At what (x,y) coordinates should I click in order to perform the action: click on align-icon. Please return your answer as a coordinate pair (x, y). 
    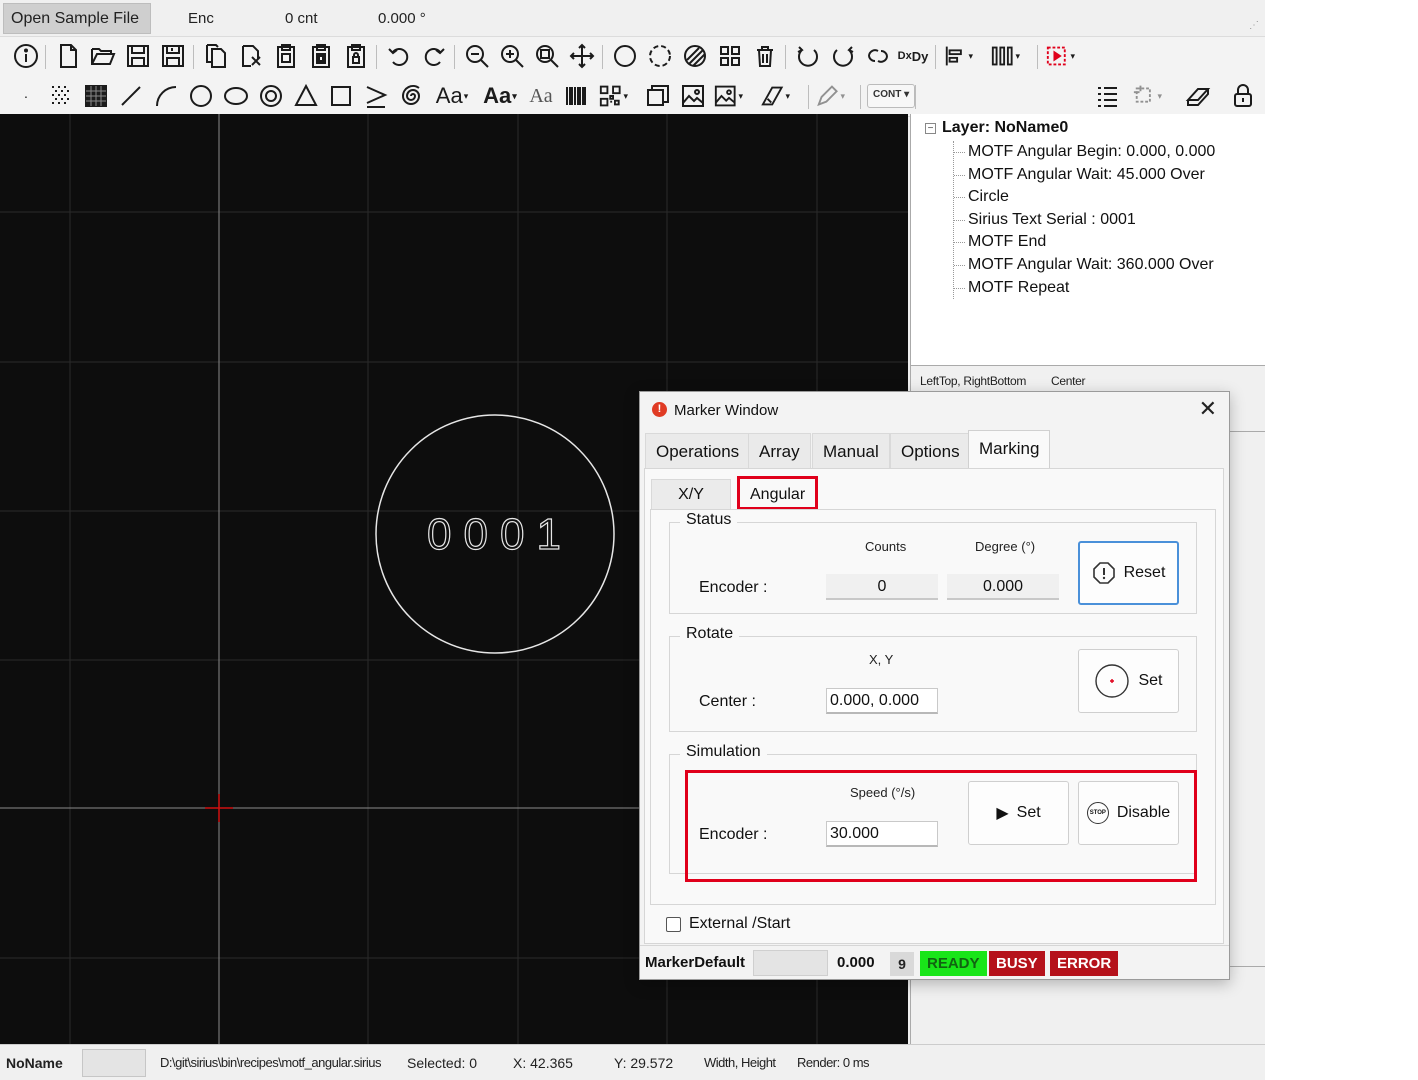
    Looking at the image, I should click on (958, 56).